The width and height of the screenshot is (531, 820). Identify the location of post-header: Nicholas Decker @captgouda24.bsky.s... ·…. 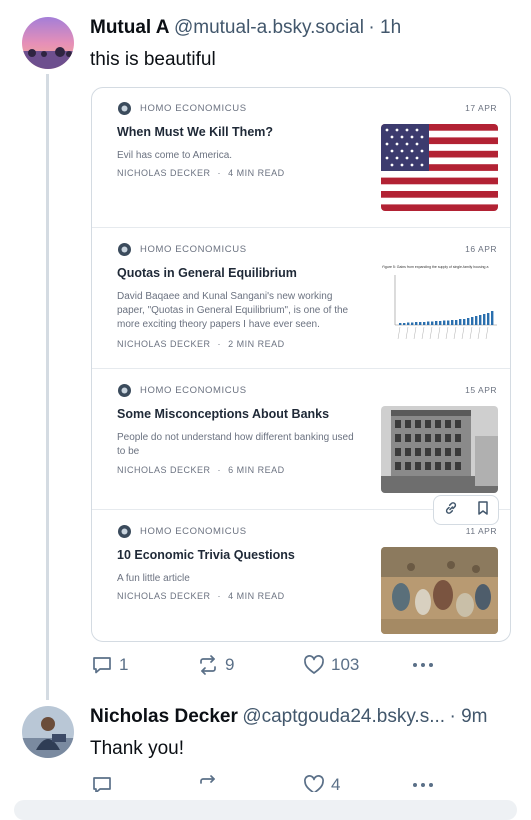
(289, 717).